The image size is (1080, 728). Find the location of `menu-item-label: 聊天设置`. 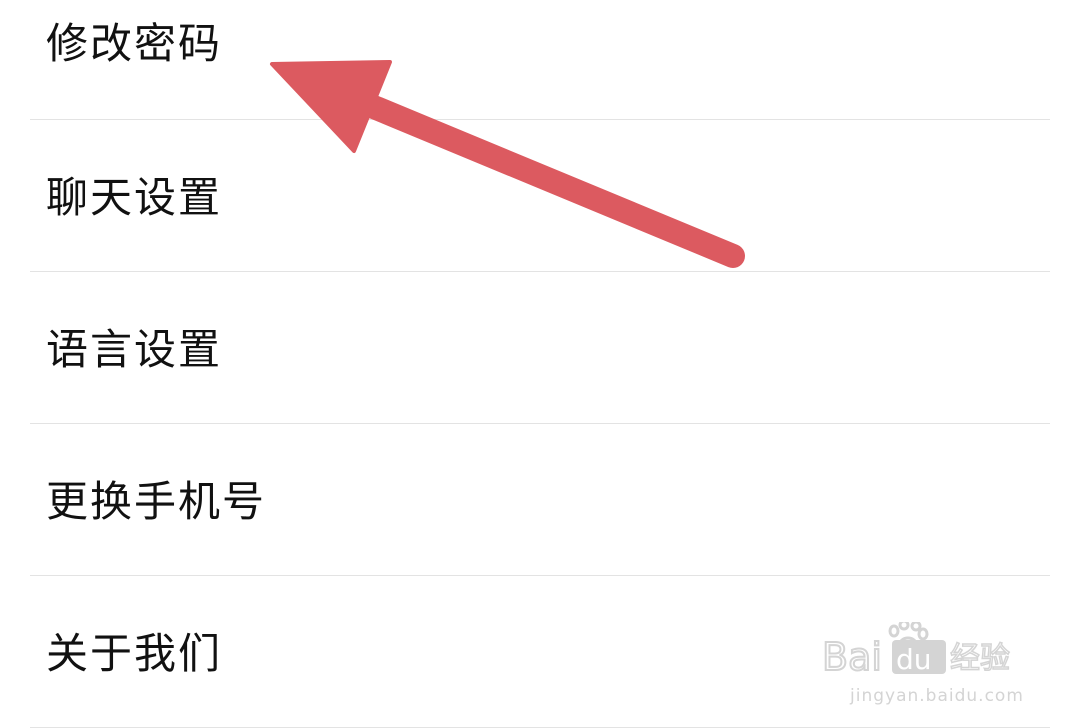

menu-item-label: 聊天设置 is located at coordinates (134, 197).